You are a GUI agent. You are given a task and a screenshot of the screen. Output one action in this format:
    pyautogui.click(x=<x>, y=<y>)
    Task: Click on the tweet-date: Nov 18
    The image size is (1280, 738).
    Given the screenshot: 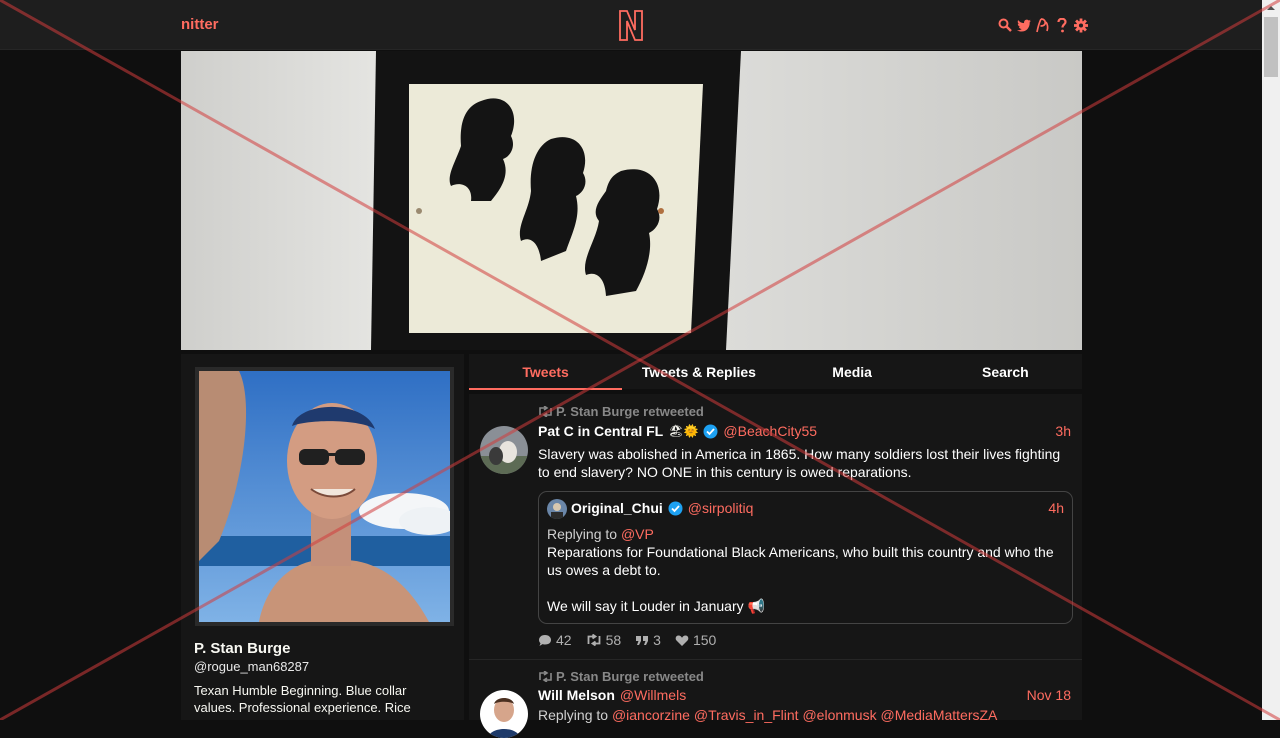 What is the action you would take?
    pyautogui.click(x=1049, y=695)
    